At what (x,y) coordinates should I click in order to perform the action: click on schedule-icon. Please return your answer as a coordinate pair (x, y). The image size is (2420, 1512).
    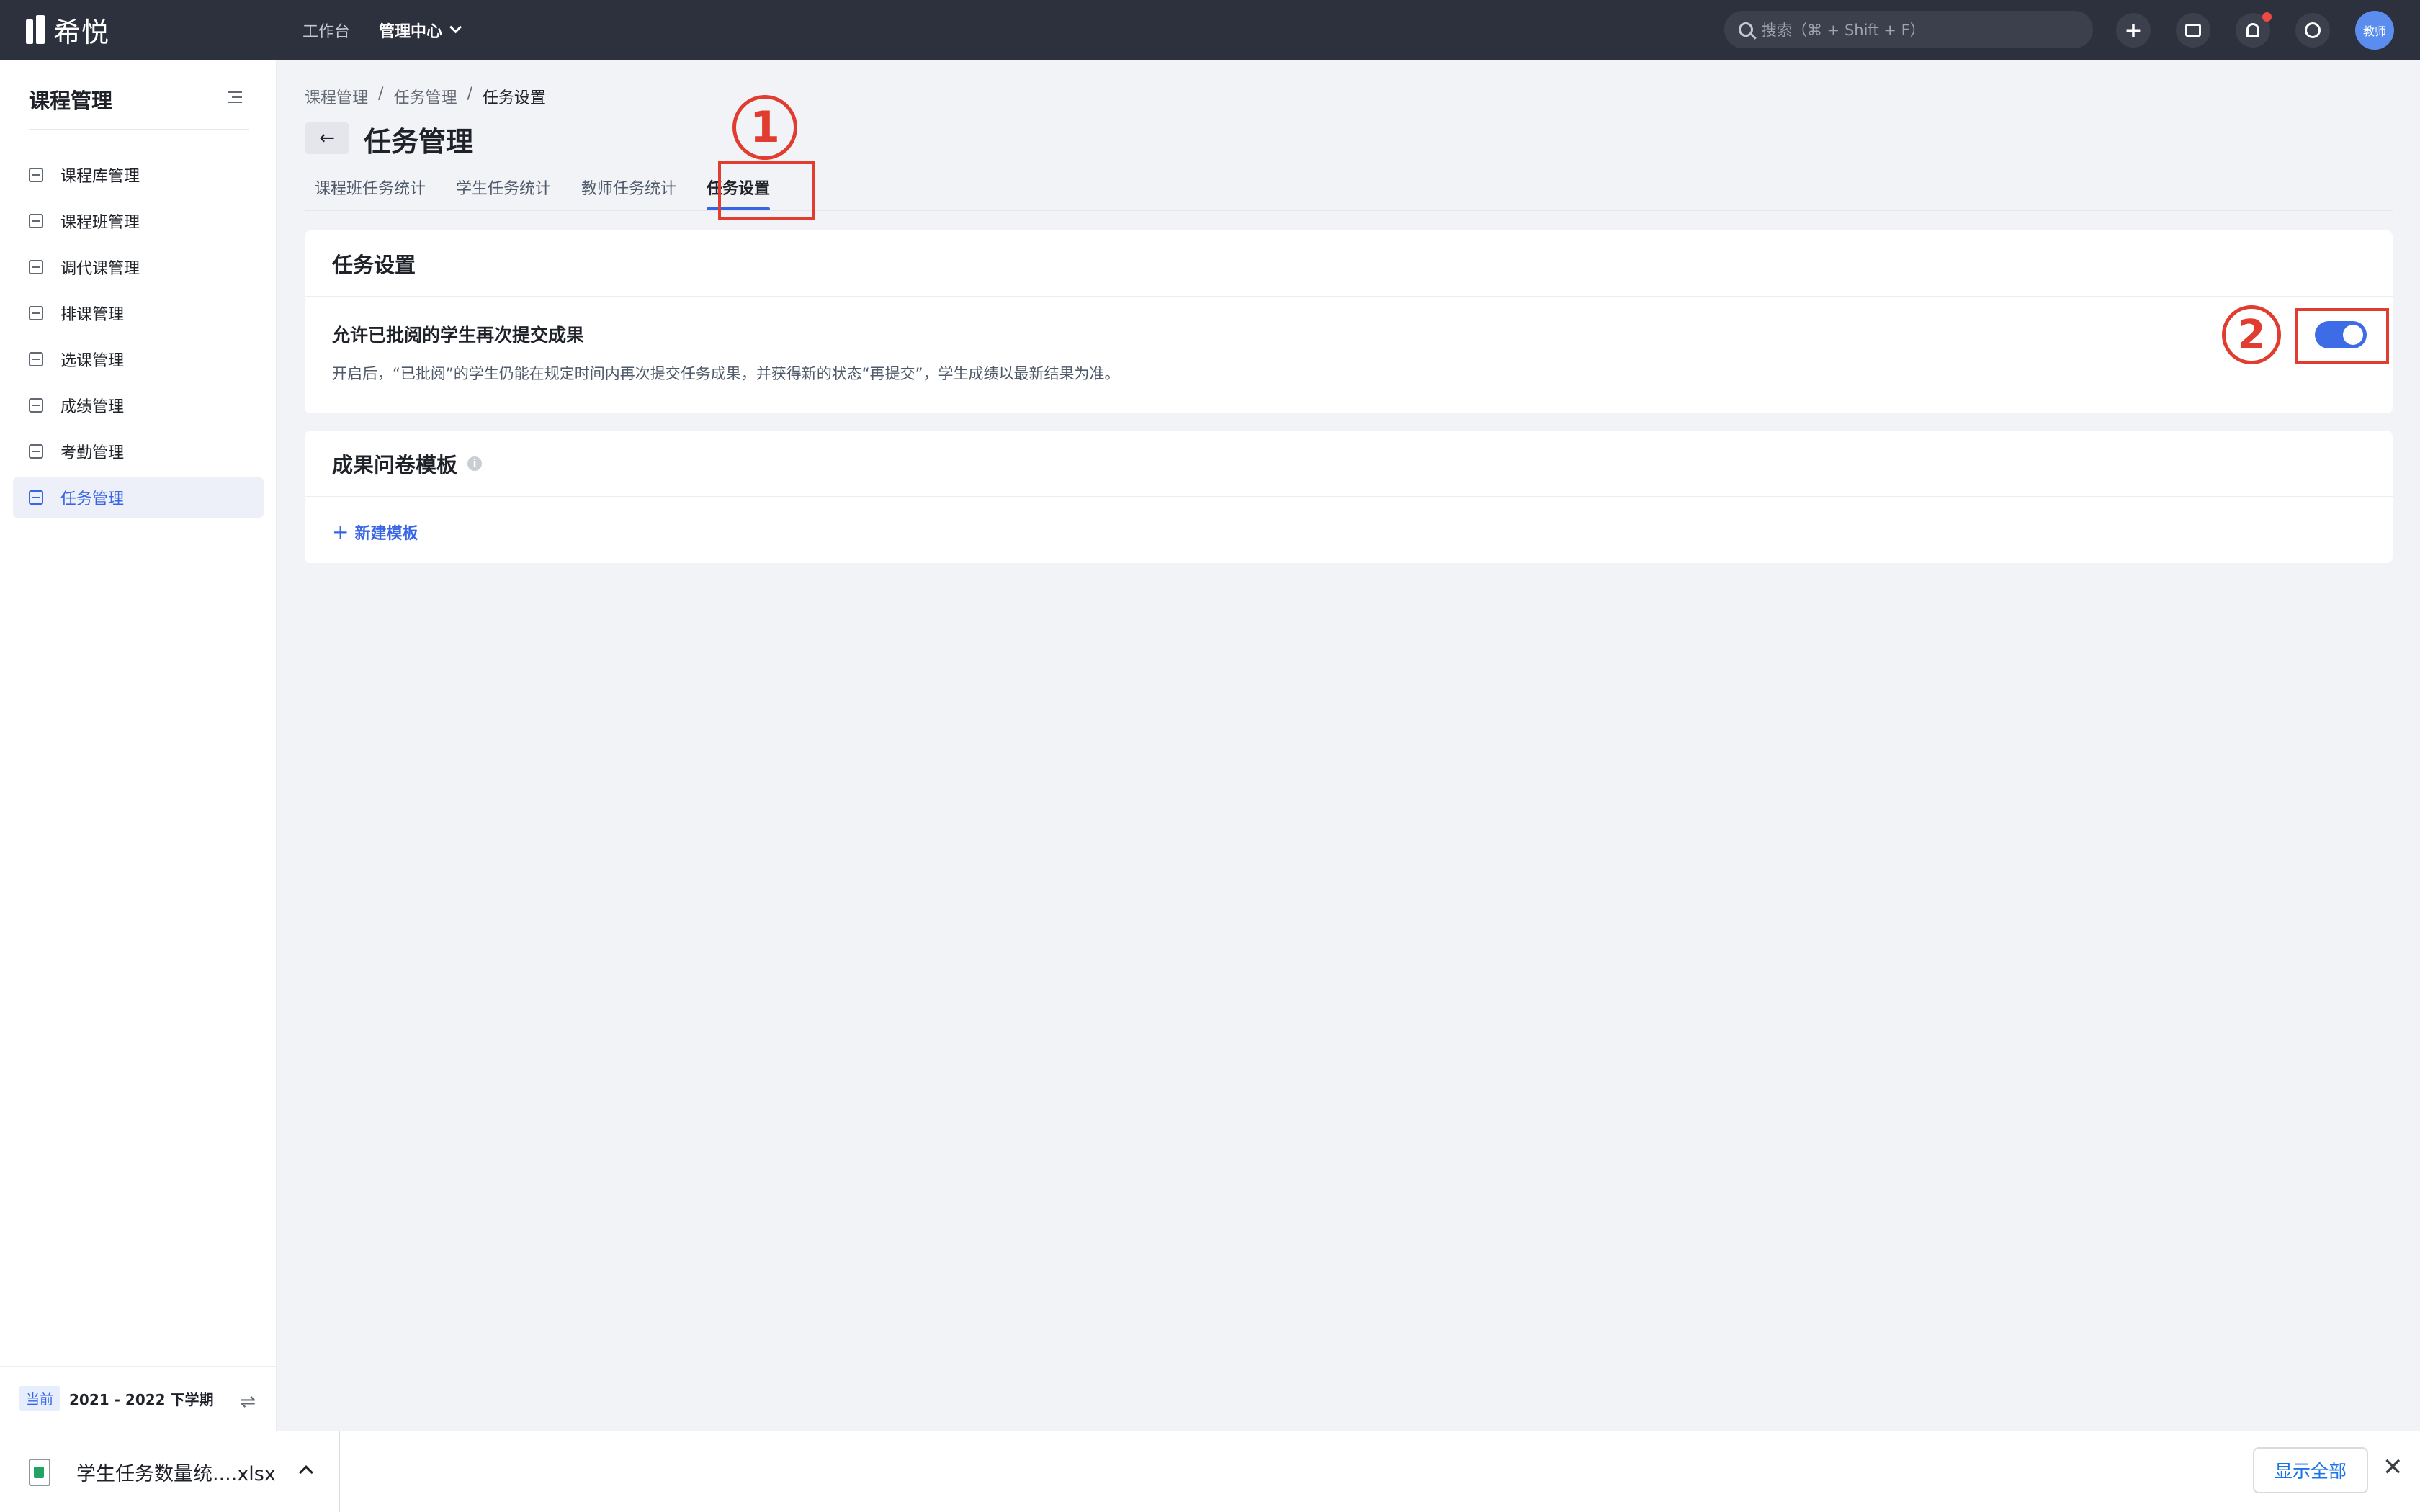
    Looking at the image, I should click on (36, 313).